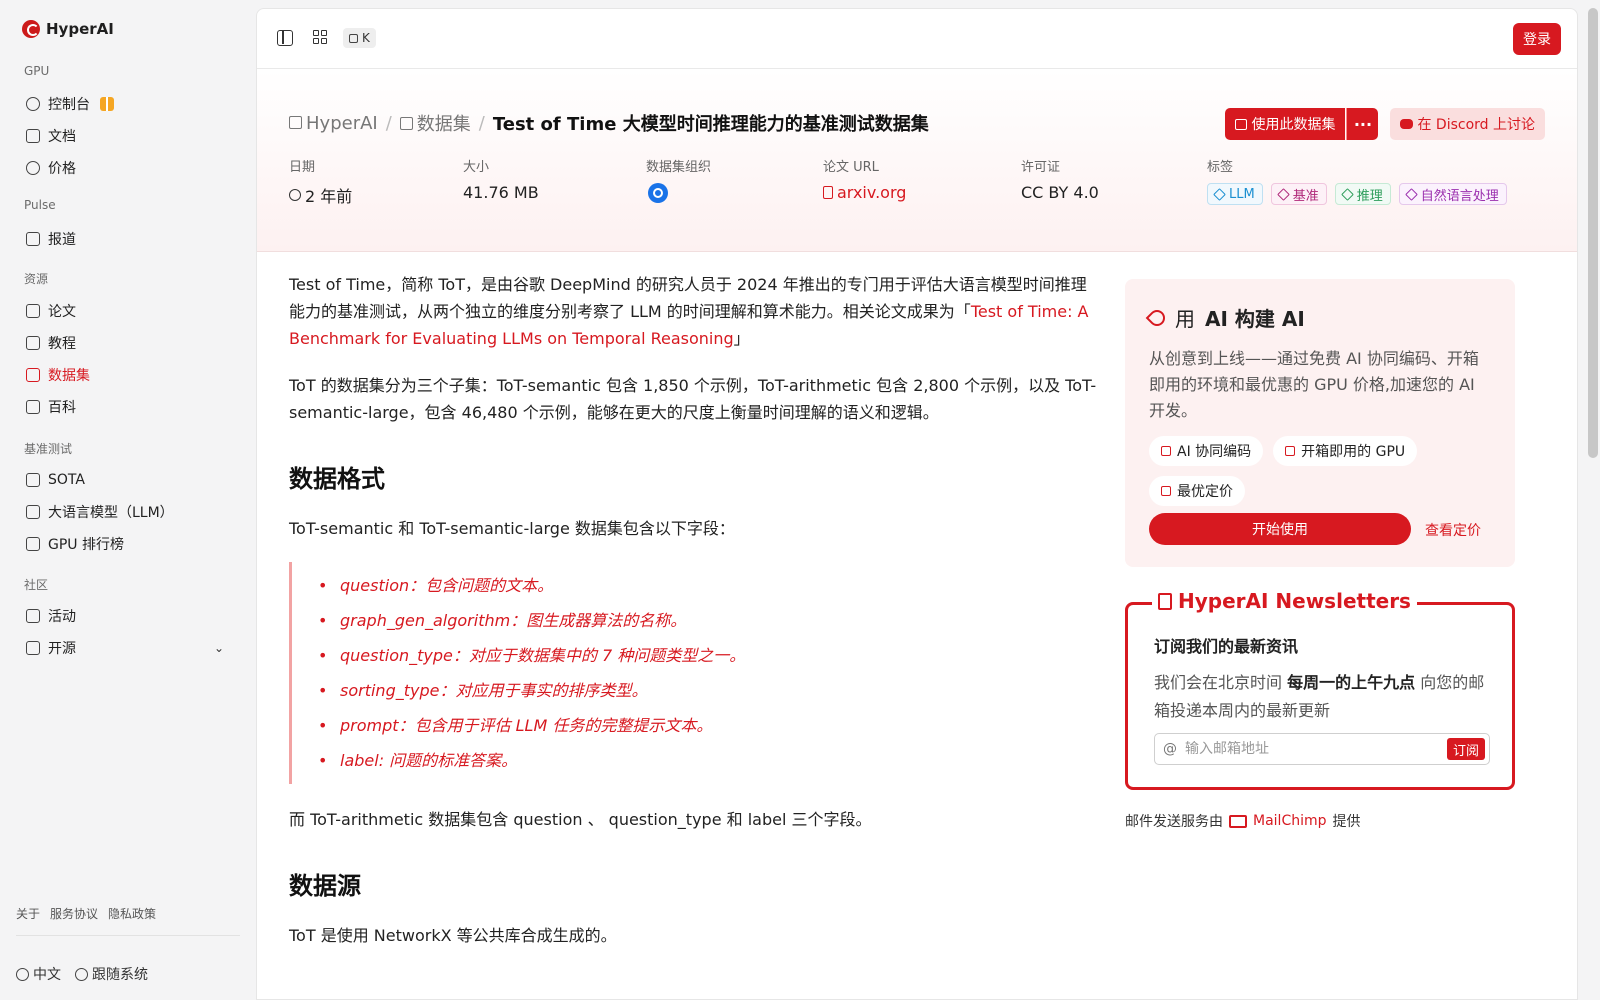 This screenshot has height=1000, width=1600. I want to click on section-heading-format: 数据格式, so click(337, 479).